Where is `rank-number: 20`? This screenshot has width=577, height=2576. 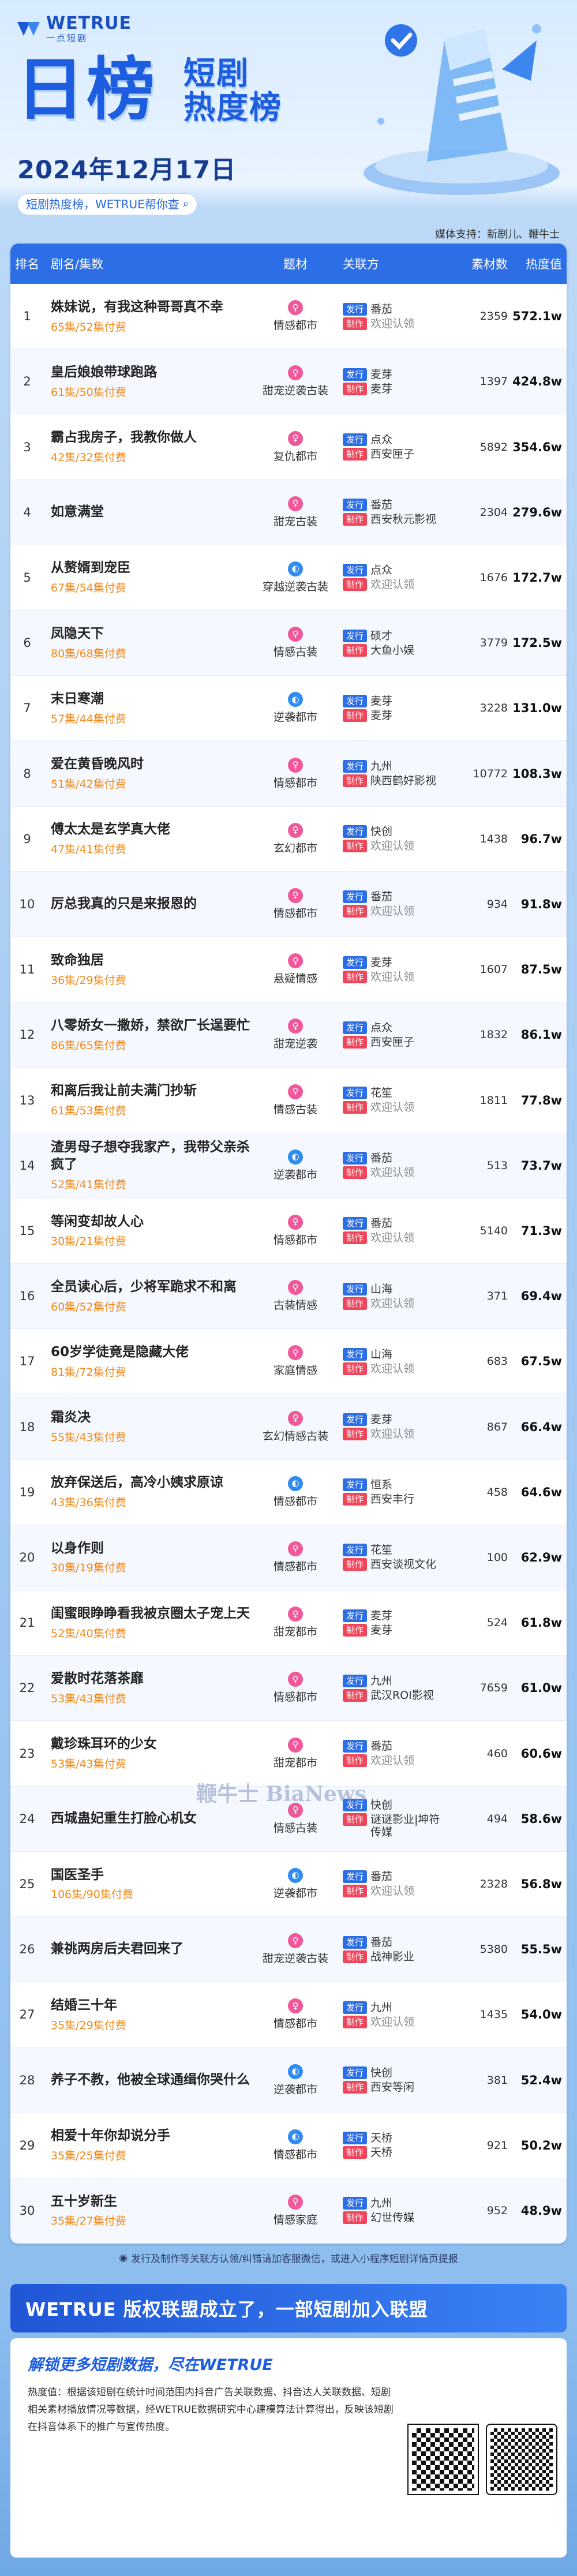
rank-number: 20 is located at coordinates (27, 1557).